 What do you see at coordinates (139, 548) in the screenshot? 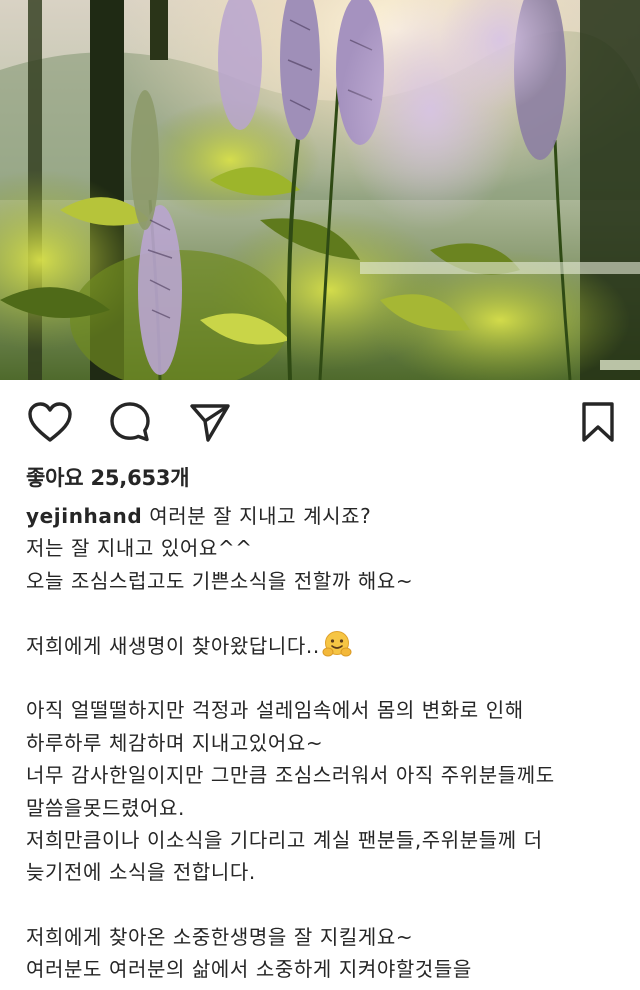
I see `caption-line: 저는 잘 지내고 있어요^^` at bounding box center [139, 548].